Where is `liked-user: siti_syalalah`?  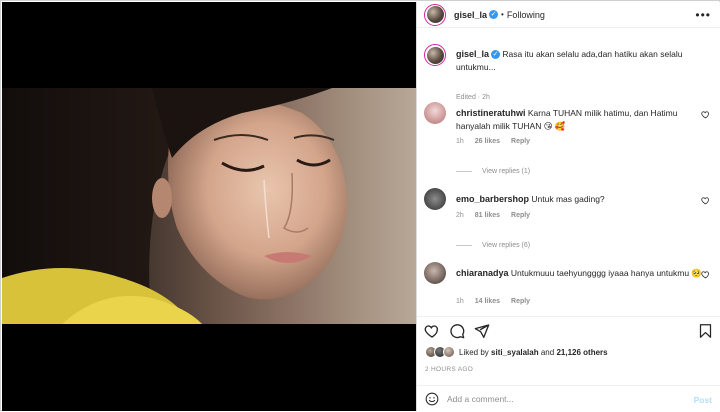
liked-user: siti_syalalah is located at coordinates (515, 352).